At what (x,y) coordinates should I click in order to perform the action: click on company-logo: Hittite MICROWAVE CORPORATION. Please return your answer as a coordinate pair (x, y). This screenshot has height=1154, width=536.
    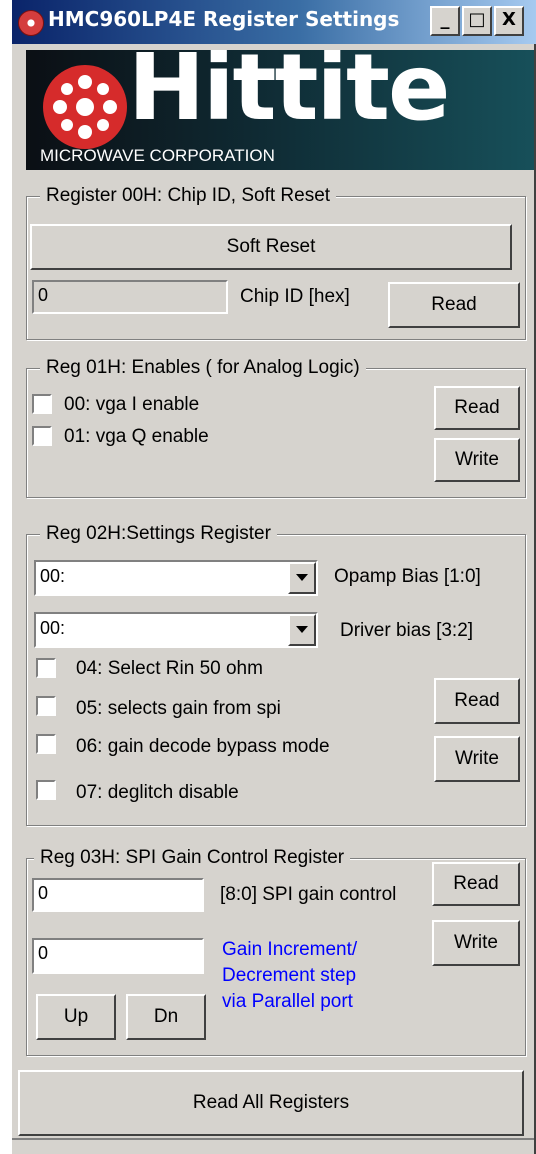
    Looking at the image, I should click on (281, 110).